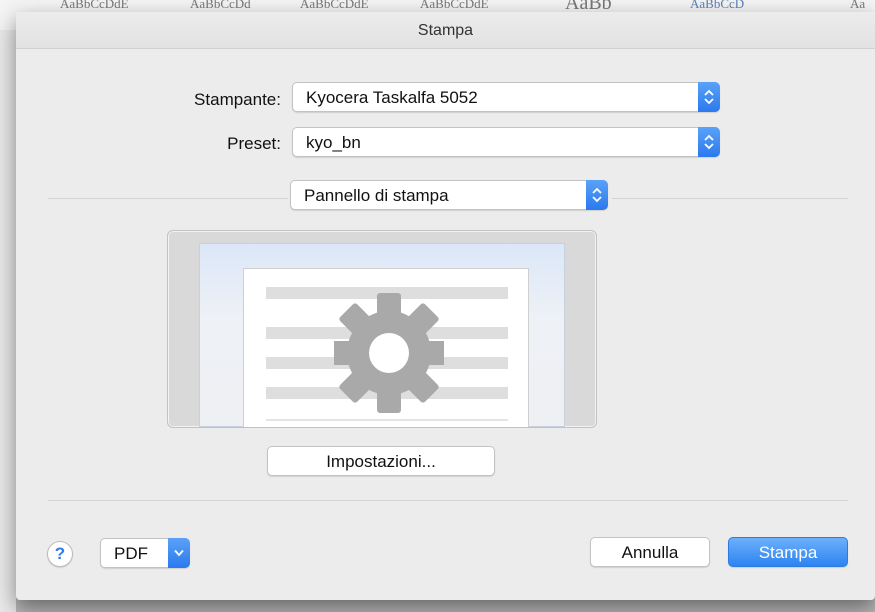 The image size is (875, 612). I want to click on cancel-button: Annulla, so click(650, 552).